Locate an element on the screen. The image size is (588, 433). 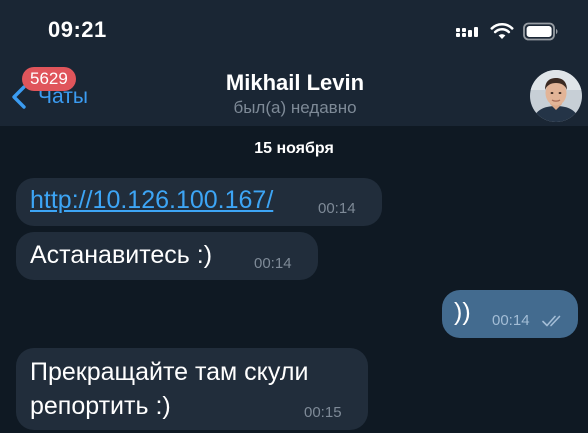
message-text-line: Прекращайте там скули is located at coordinates (169, 372).